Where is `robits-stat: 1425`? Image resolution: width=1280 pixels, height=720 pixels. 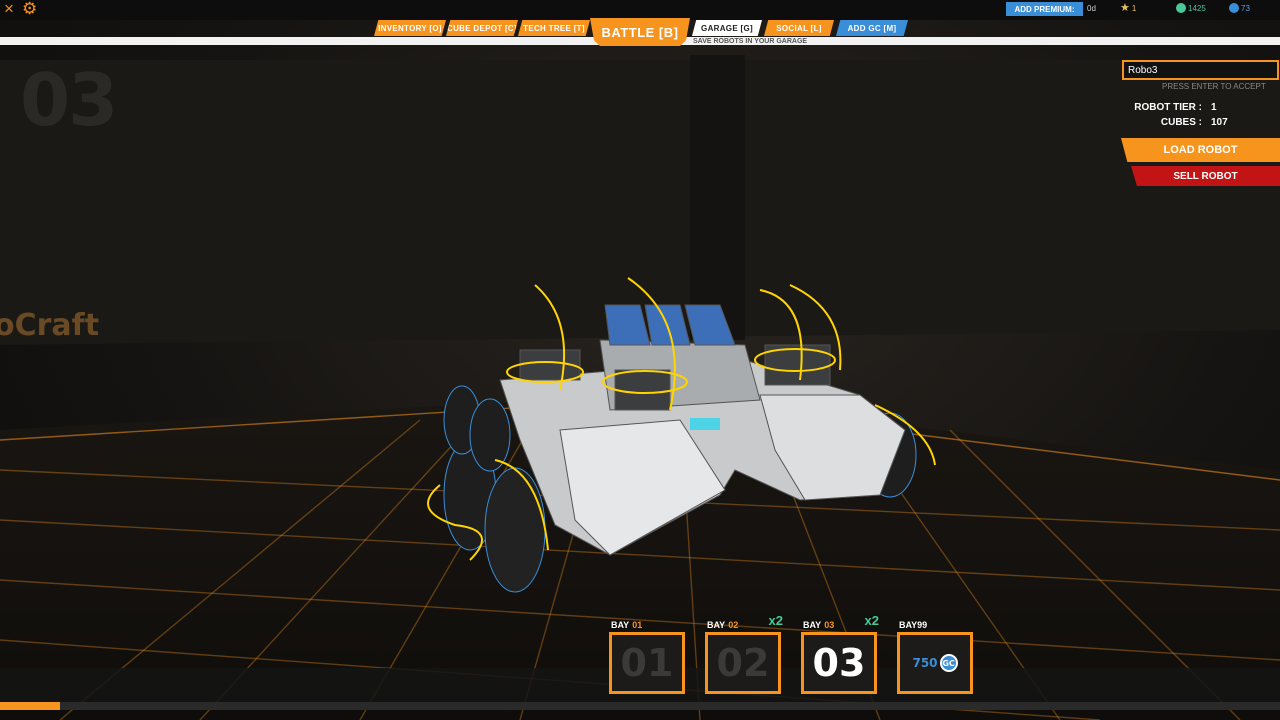
robits-stat: 1425 is located at coordinates (1191, 8).